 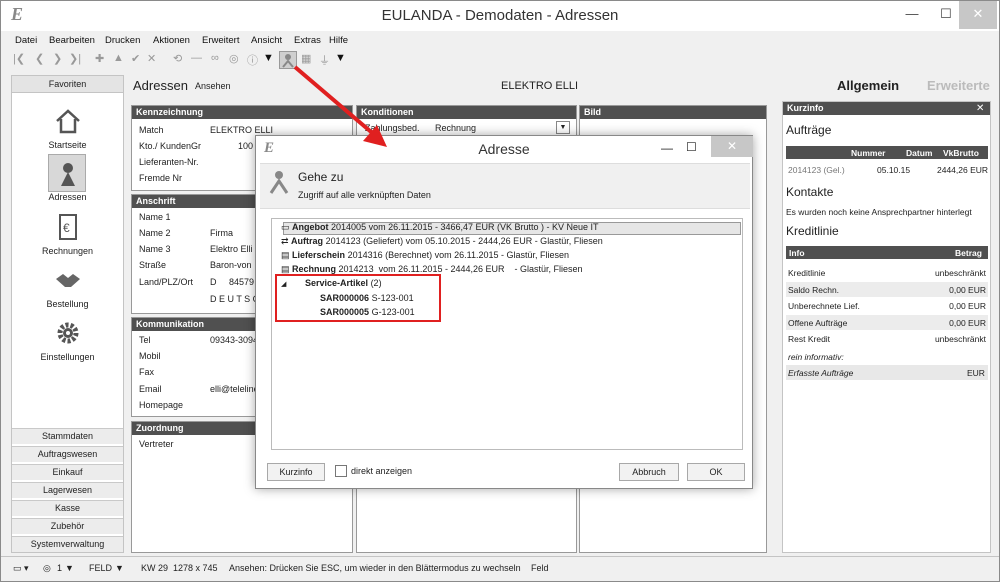 I want to click on window-title: EULANDA - Demodaten - Adressen, so click(x=500, y=15).